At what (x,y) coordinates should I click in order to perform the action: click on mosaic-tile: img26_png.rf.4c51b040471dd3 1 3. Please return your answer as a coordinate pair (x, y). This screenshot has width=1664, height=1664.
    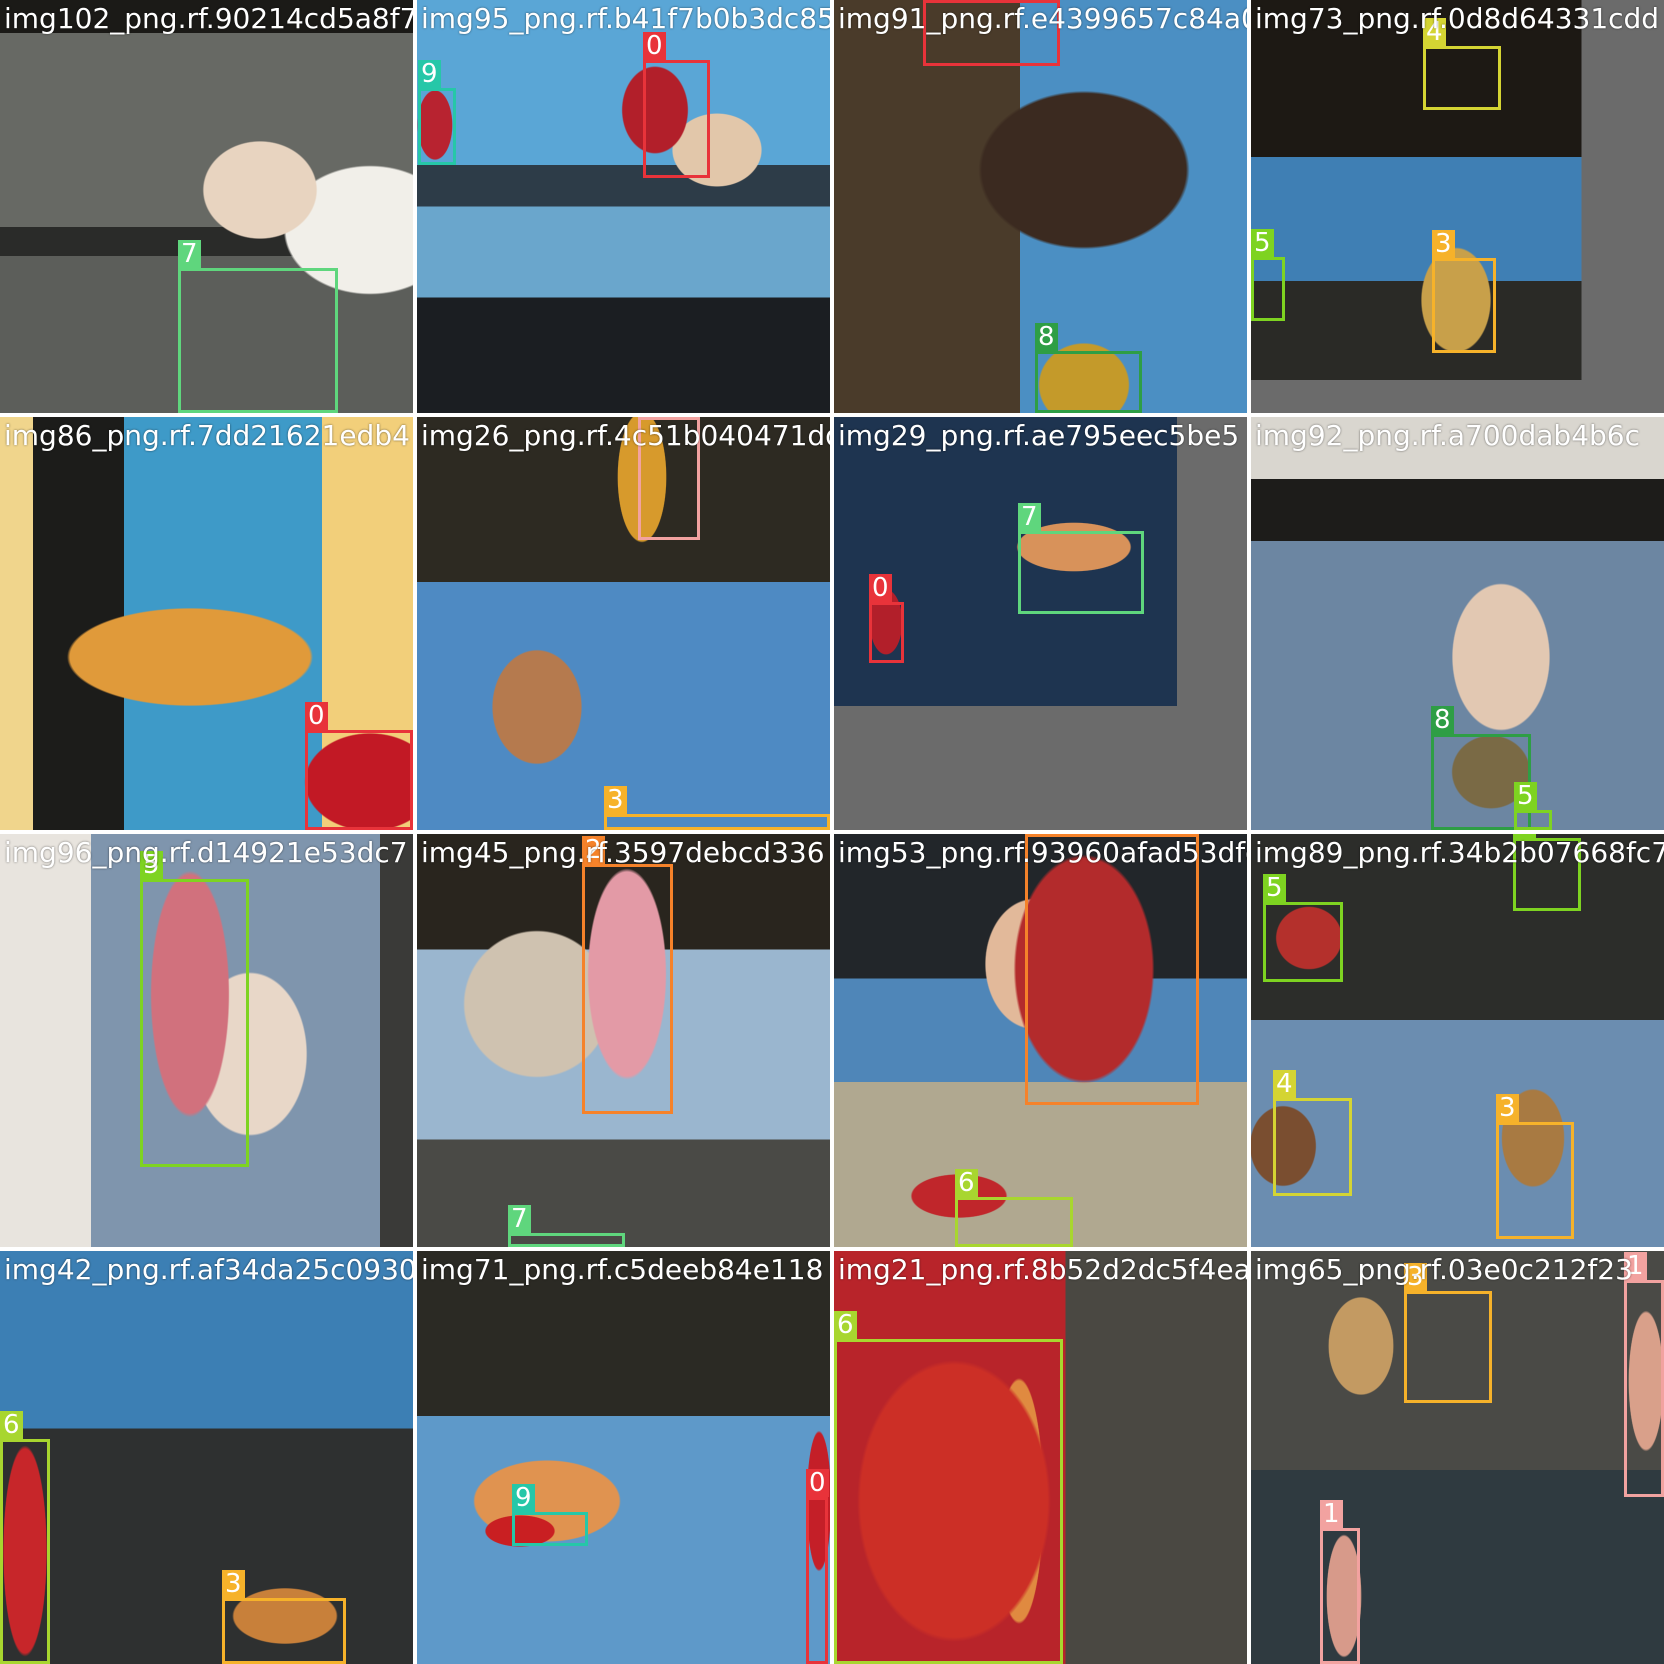
    Looking at the image, I should click on (623, 623).